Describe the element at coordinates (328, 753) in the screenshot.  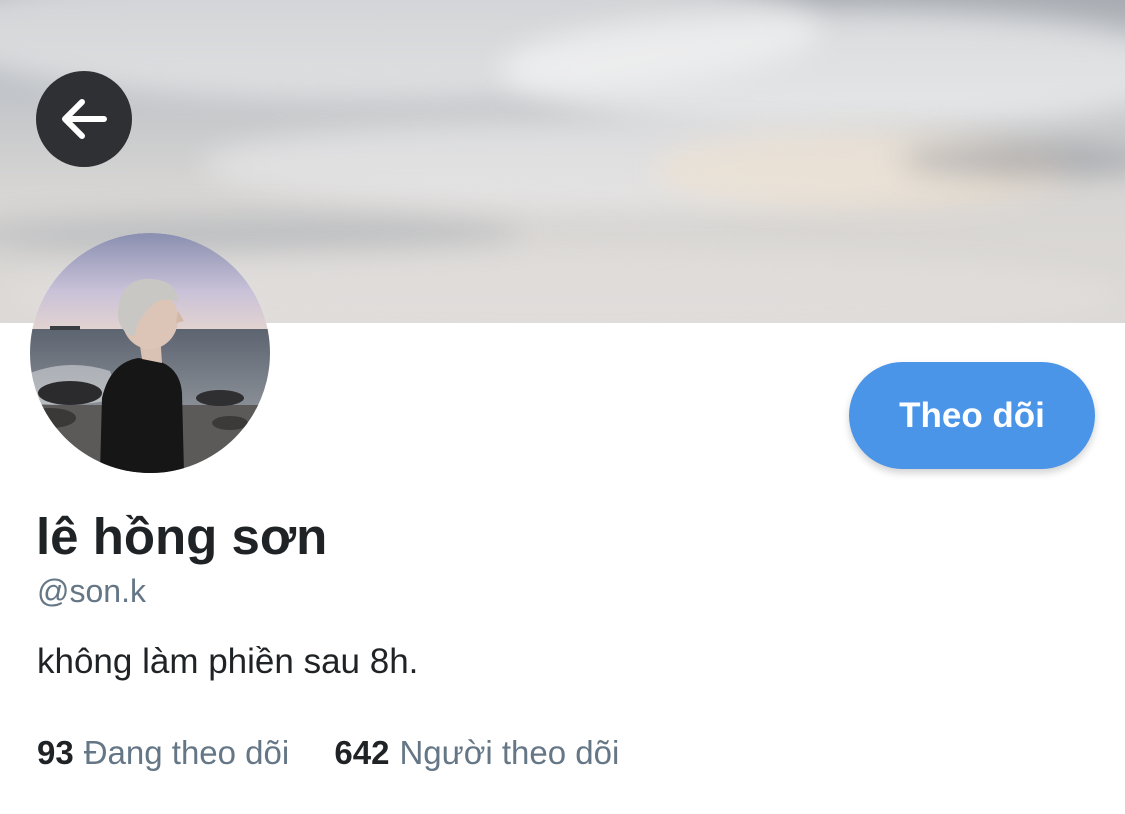
I see `follow-stats: 93 Đang theo dõi 642 Người theo dõi` at that location.